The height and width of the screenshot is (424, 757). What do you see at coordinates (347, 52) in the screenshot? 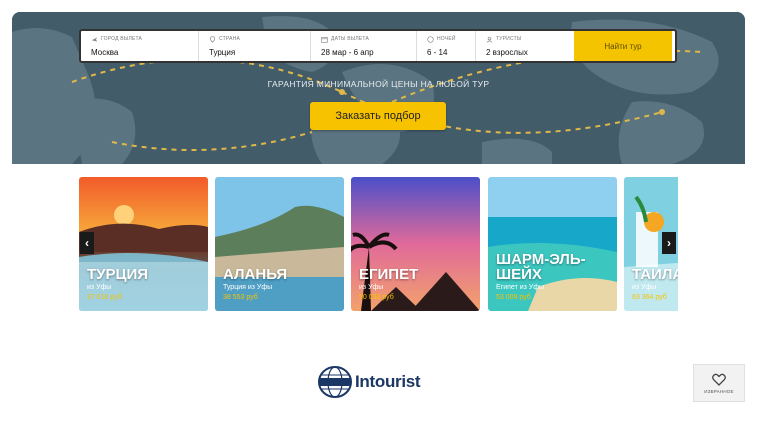
I see `dates-value: 28 мар - 6 апр` at bounding box center [347, 52].